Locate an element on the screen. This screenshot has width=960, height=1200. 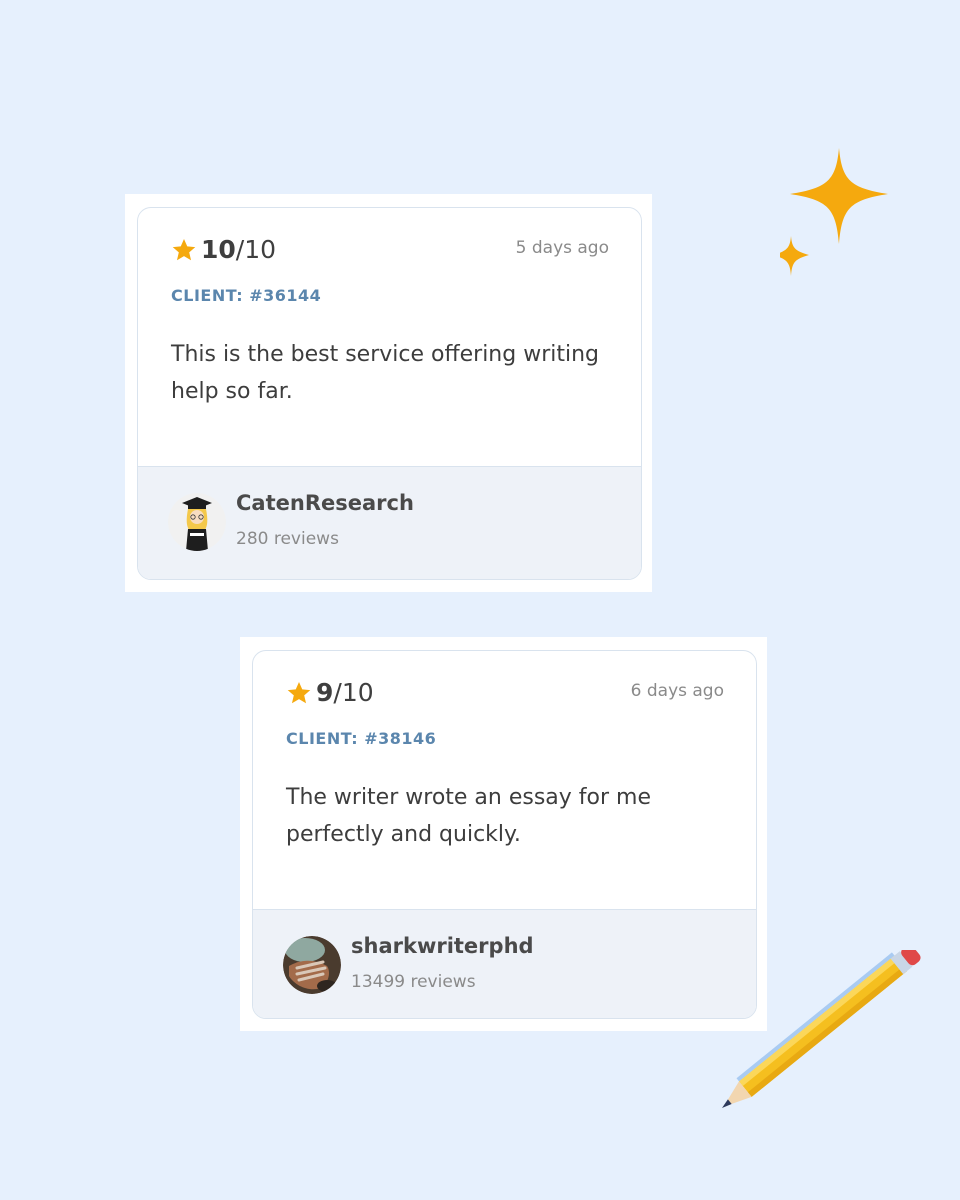
rating: 10/10 is located at coordinates (223, 250).